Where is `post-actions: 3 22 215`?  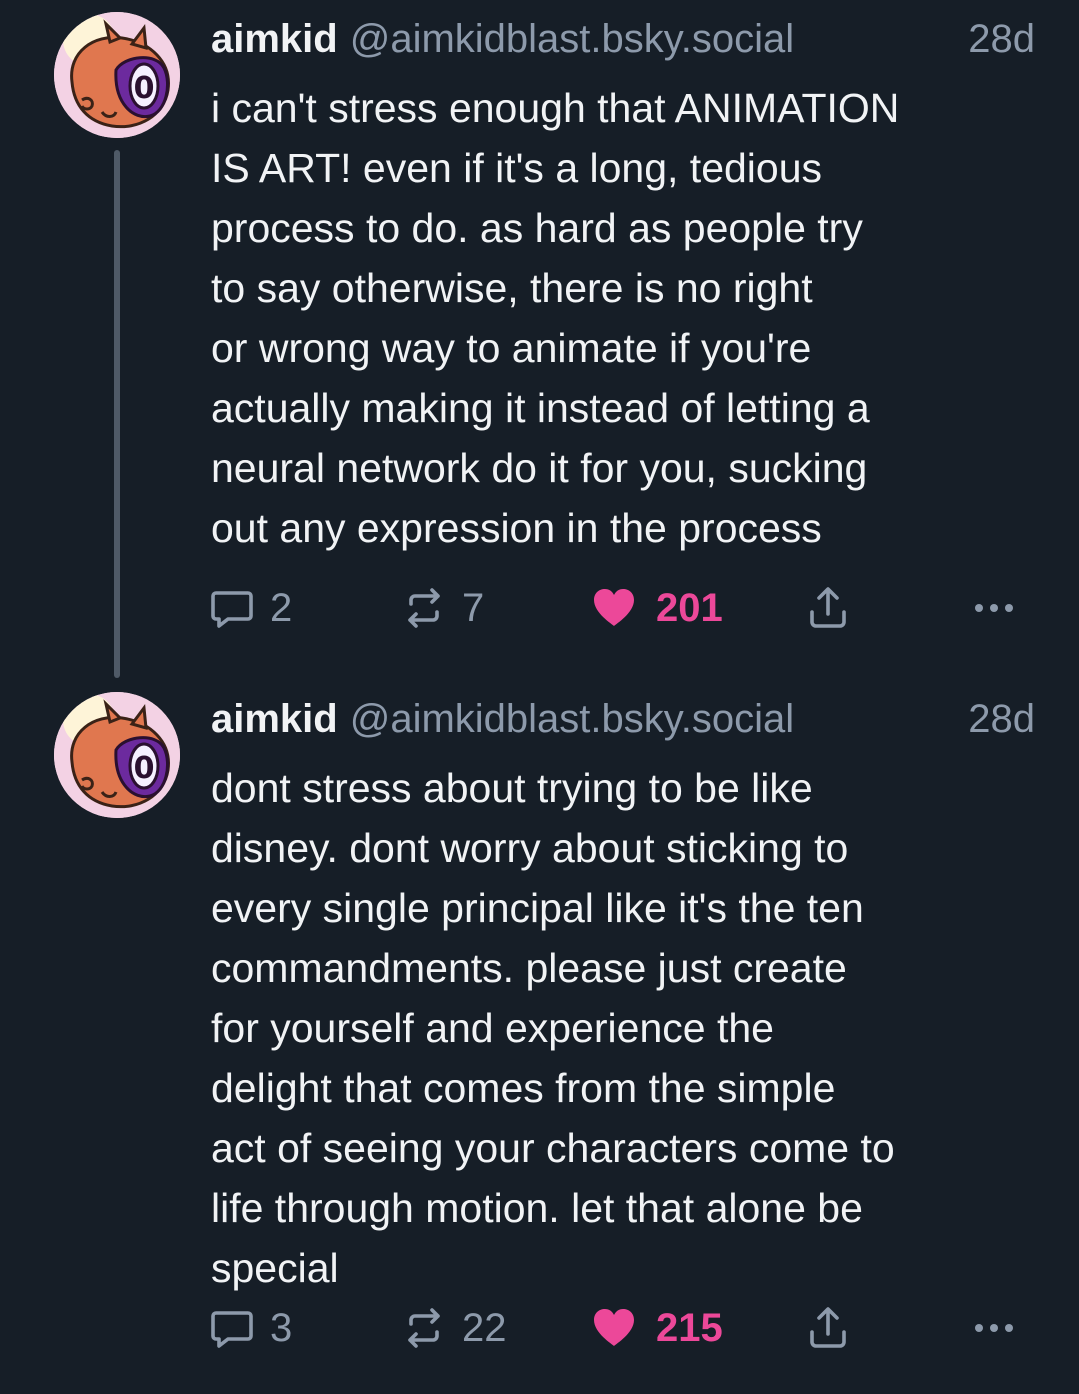
post-actions: 3 22 215 is located at coordinates (623, 1328).